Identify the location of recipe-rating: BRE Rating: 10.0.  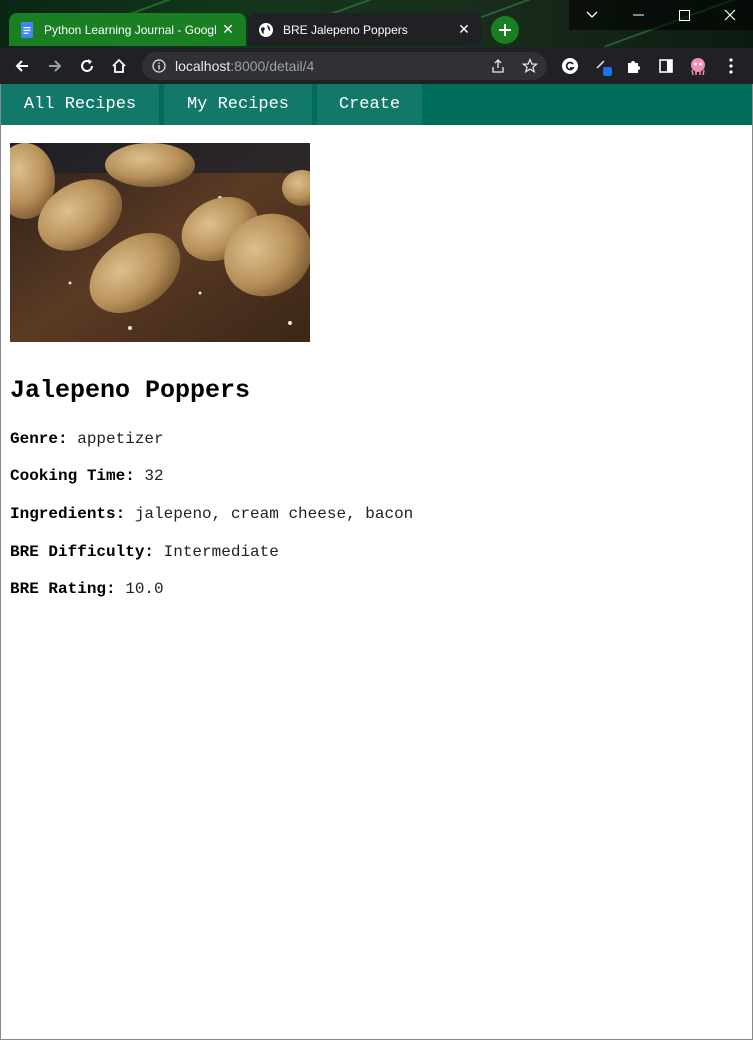
(87, 589).